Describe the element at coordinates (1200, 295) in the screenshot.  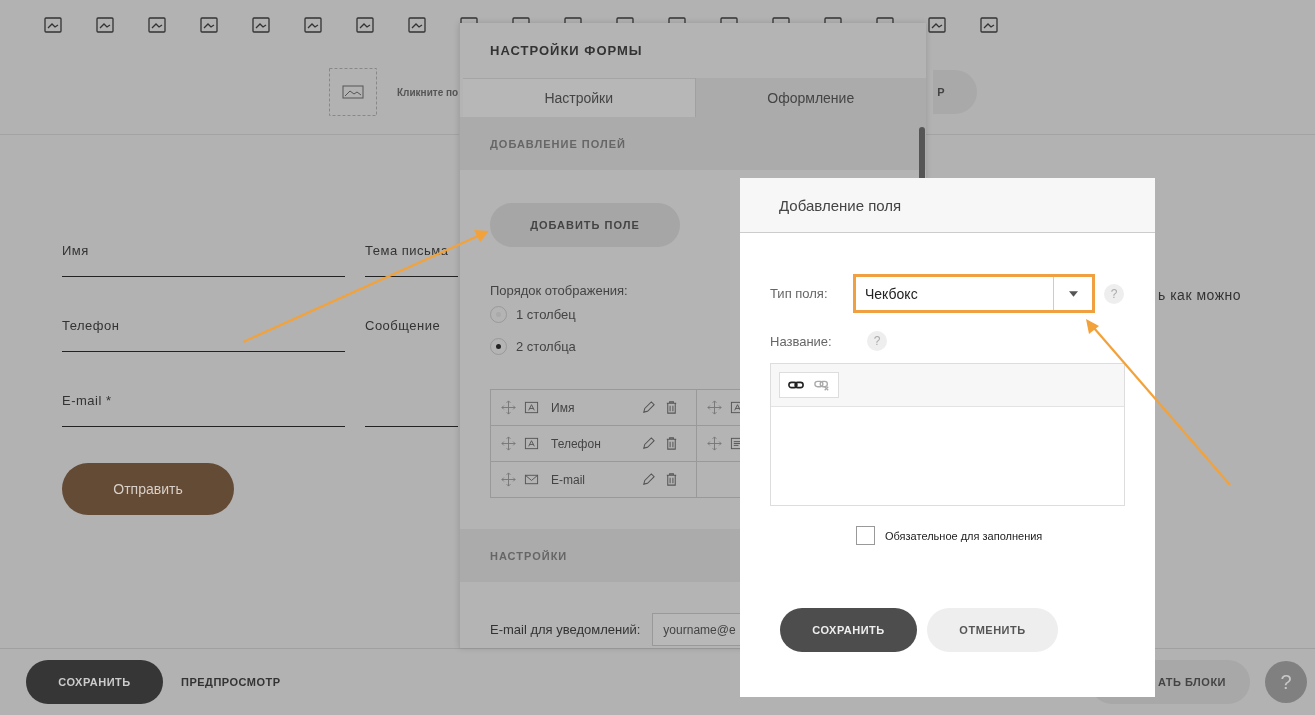
I see `form-description: ь как можно` at that location.